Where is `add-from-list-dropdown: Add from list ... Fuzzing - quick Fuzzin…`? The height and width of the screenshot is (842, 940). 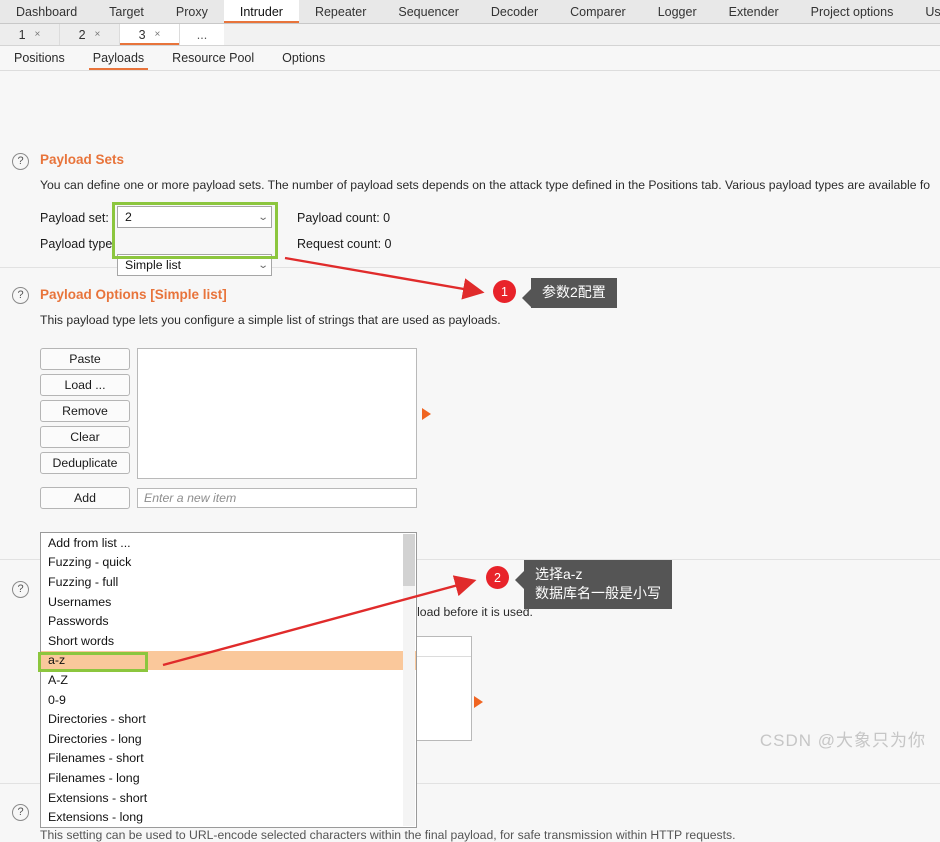 add-from-list-dropdown: Add from list ... Fuzzing - quick Fuzzin… is located at coordinates (228, 680).